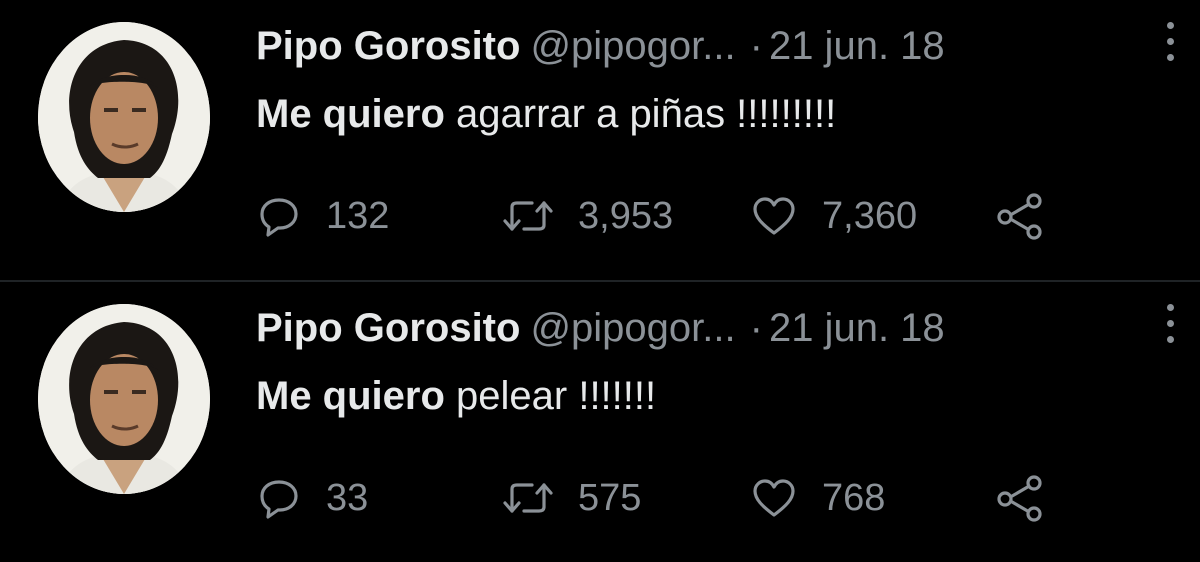 The height and width of the screenshot is (562, 1200). I want to click on reply-count: 33, so click(347, 498).